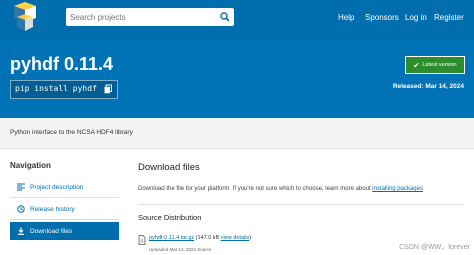 Image resolution: width=474 pixels, height=255 pixels. I want to click on check-icon, so click(416, 65).